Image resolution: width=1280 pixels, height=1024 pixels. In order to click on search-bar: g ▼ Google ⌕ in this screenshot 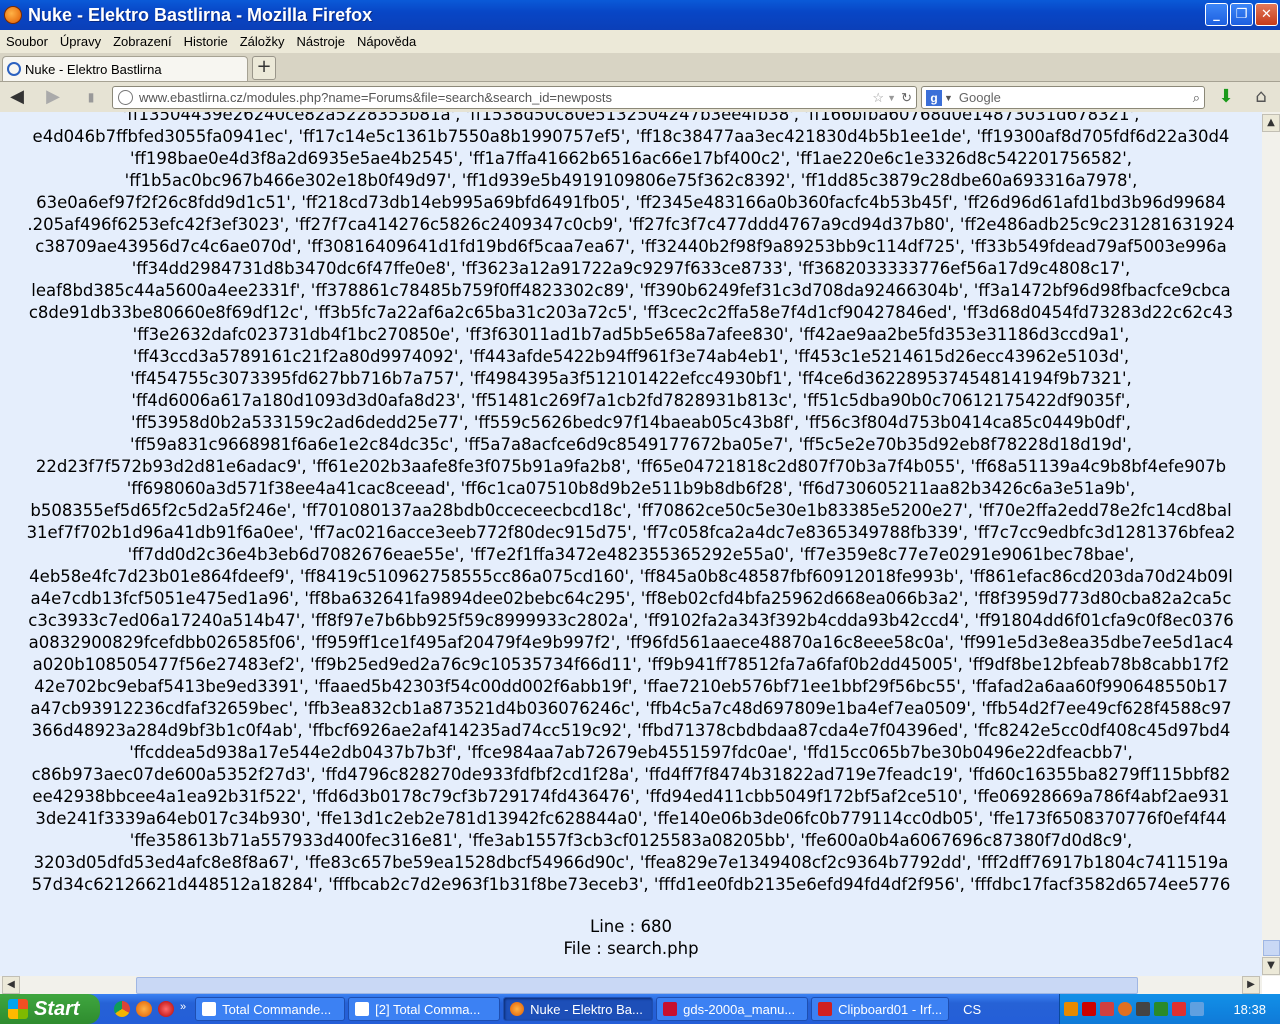, I will do `click(1063, 97)`.